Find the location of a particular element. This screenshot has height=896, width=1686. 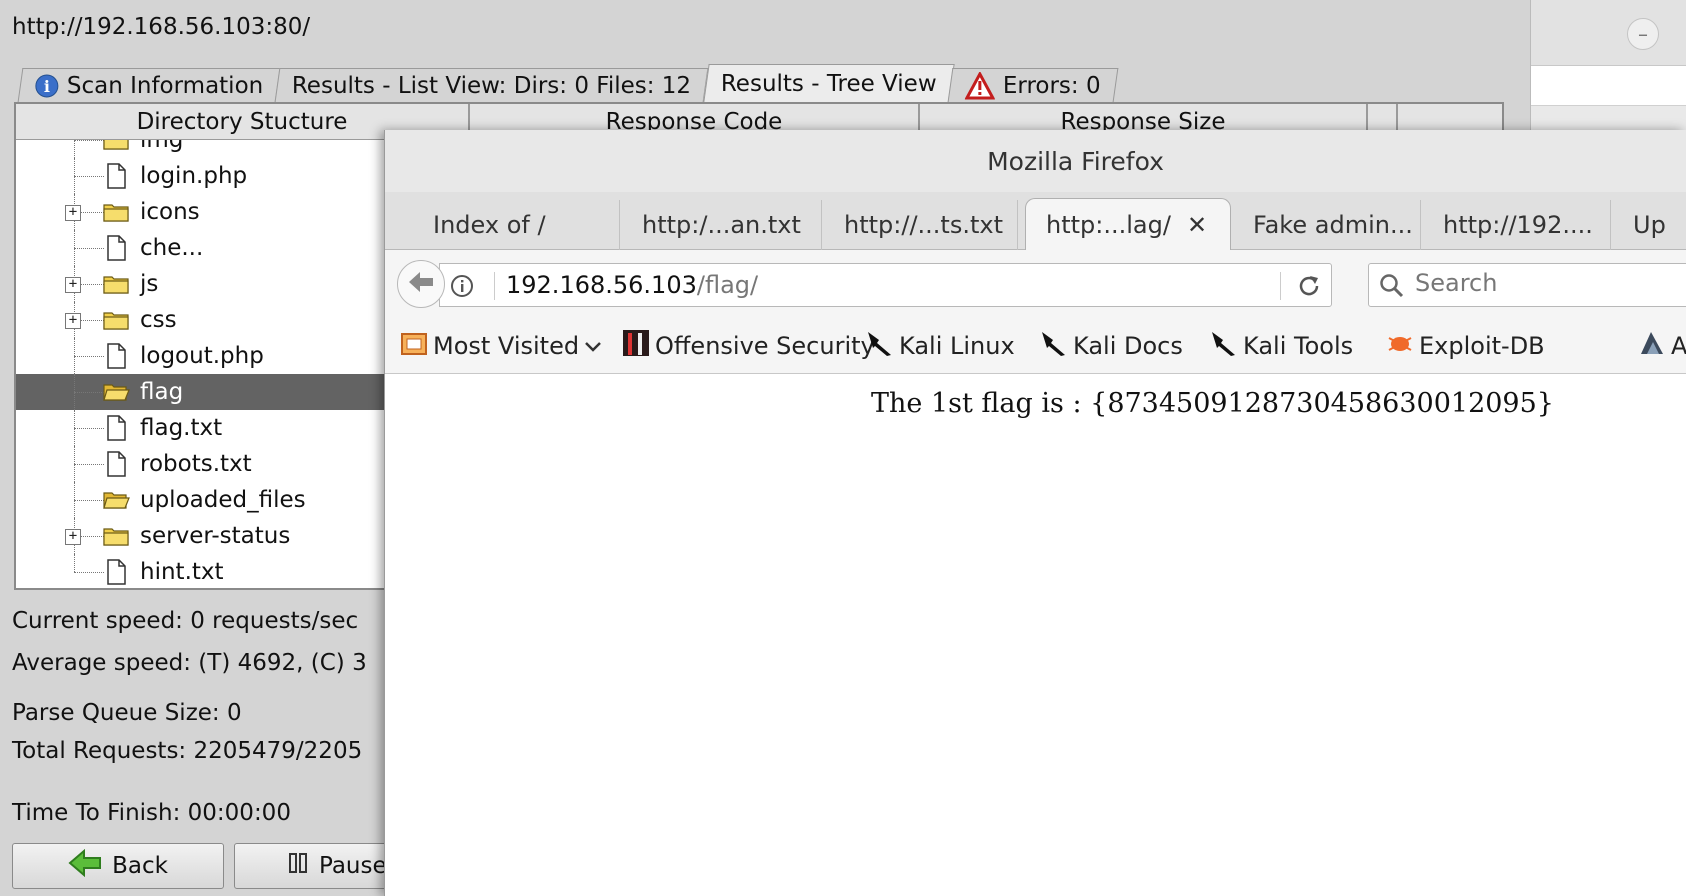

folder-open-icon is located at coordinates (116, 392).